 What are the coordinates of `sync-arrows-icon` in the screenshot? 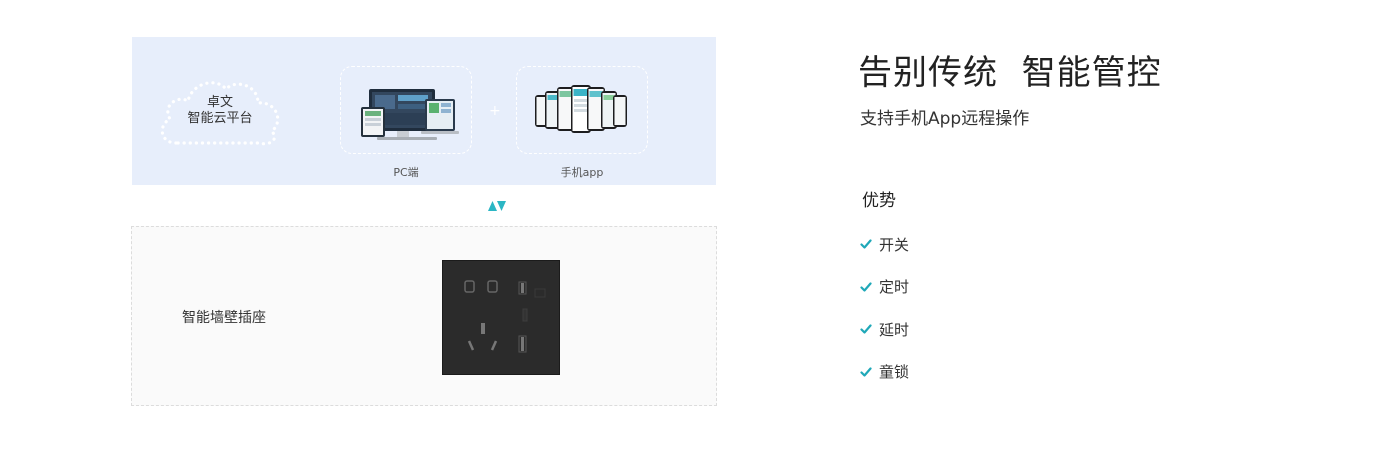 It's located at (497, 206).